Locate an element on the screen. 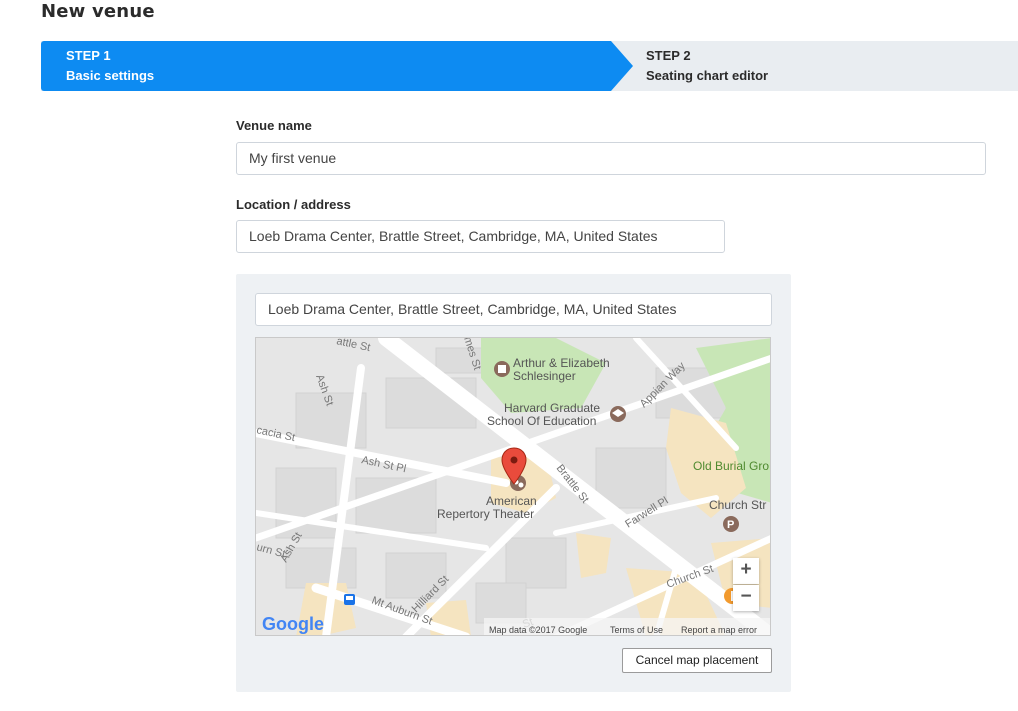 The image size is (1018, 711). theater-label-1: American is located at coordinates (511, 501).